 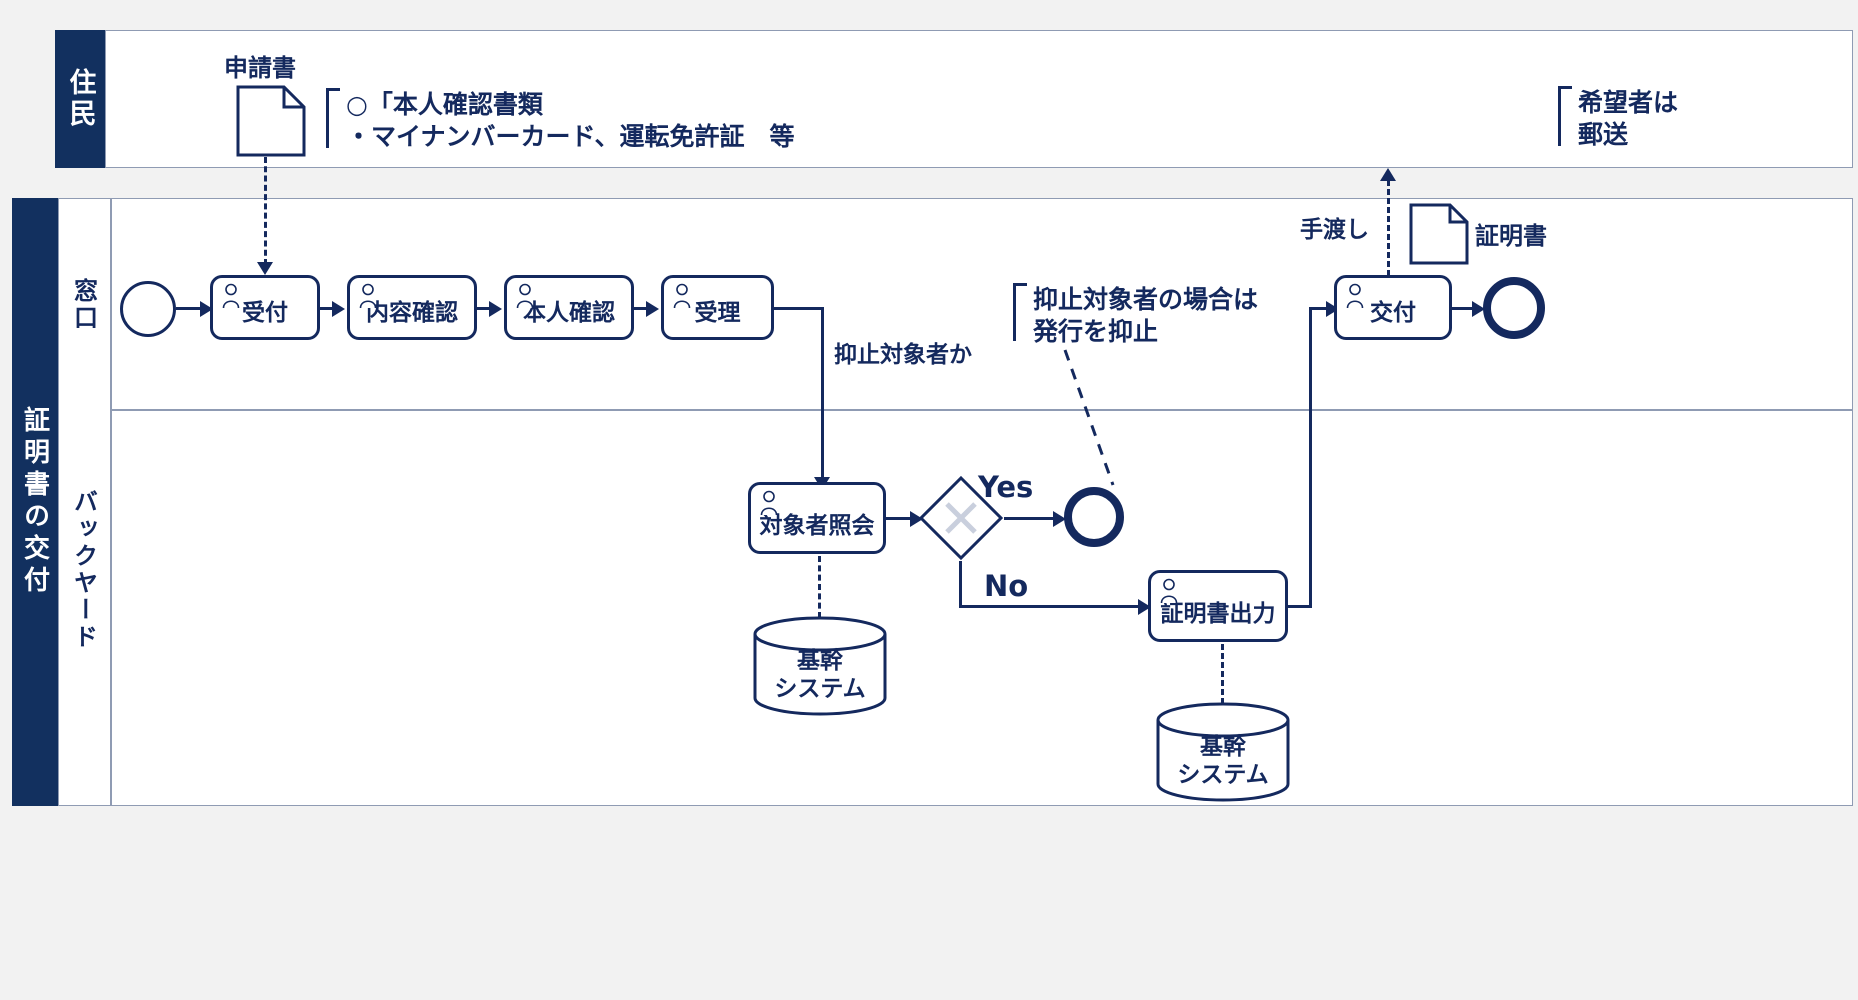 What do you see at coordinates (903, 355) in the screenshot?
I see `gateway-condition-label: 抑止対象者か` at bounding box center [903, 355].